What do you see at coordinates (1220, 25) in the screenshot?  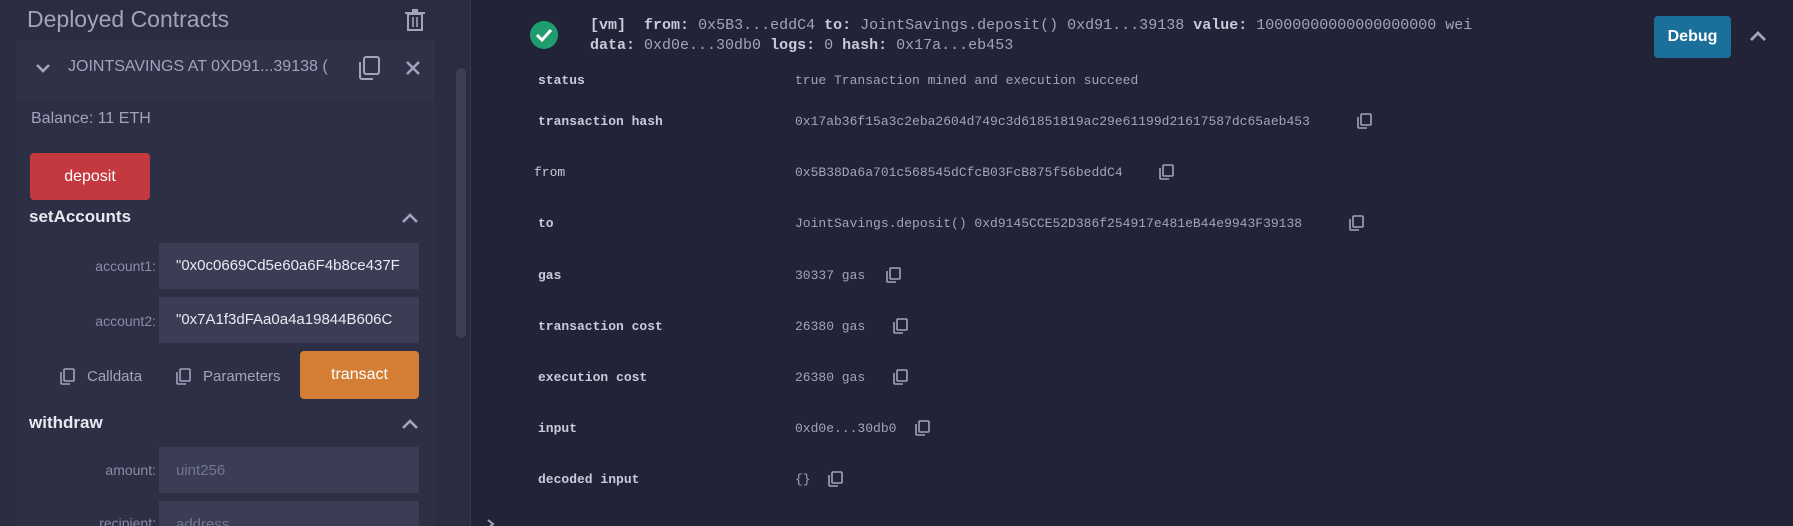 I see `summary-value-key: value:` at bounding box center [1220, 25].